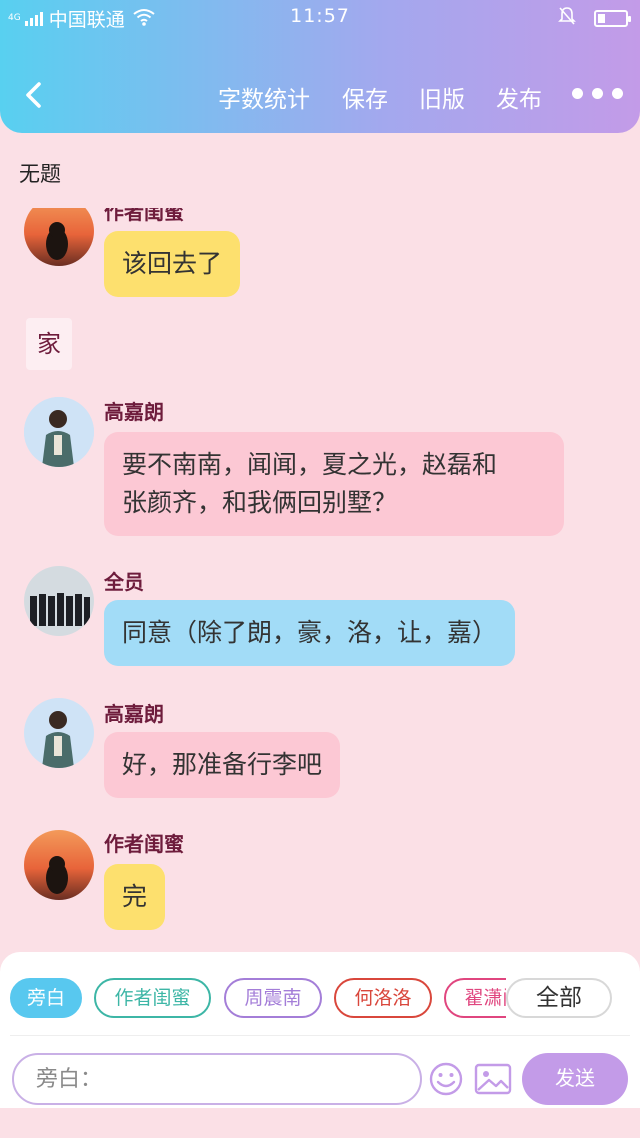 The image size is (640, 1138). What do you see at coordinates (475, 998) in the screenshot?
I see `role-chip: 翟潇闻` at bounding box center [475, 998].